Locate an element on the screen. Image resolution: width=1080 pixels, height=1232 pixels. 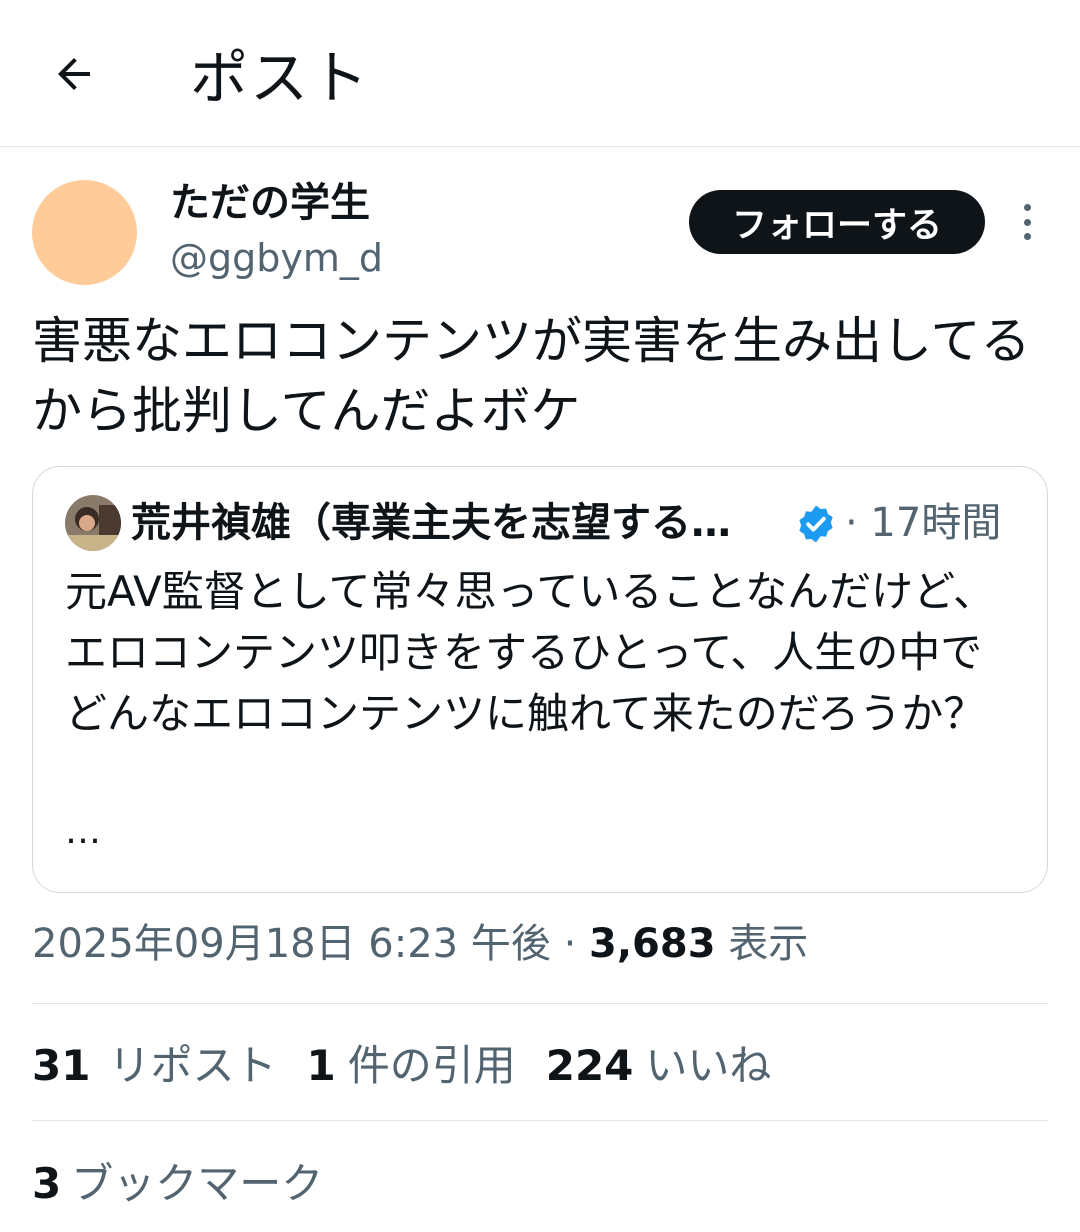
likes-label: いいね is located at coordinates (708, 1065).